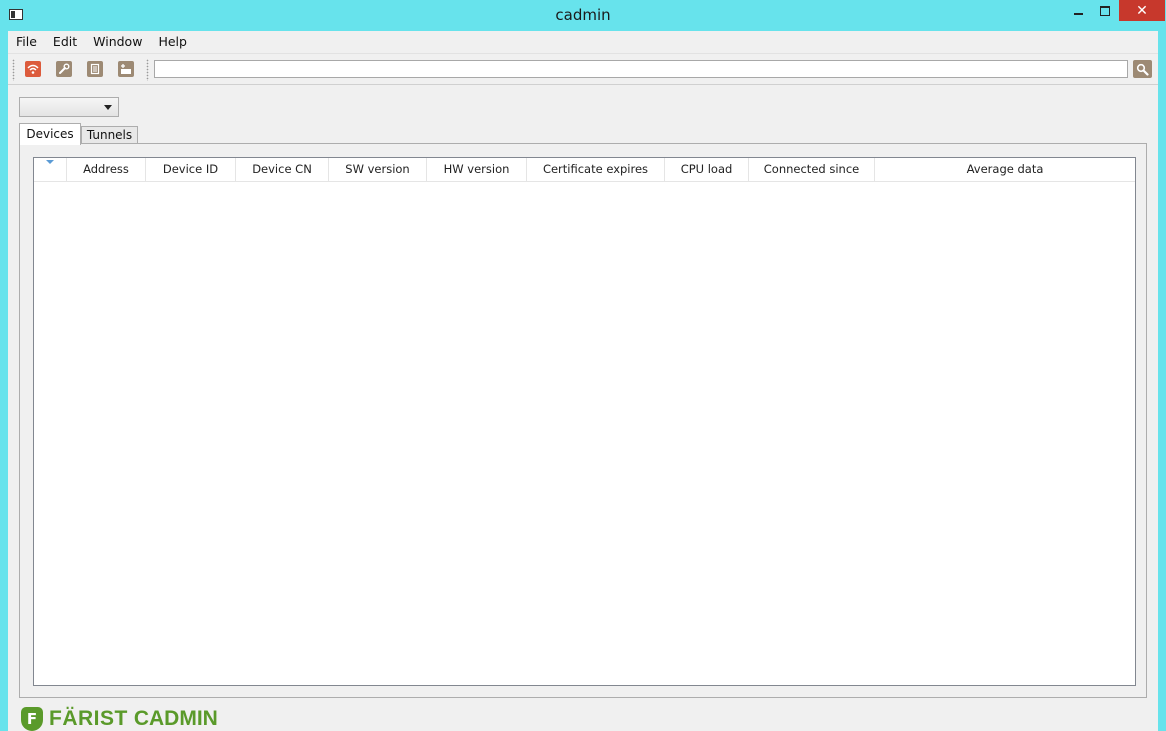 Image resolution: width=1166 pixels, height=731 pixels. I want to click on wrench-icon, so click(64, 69).